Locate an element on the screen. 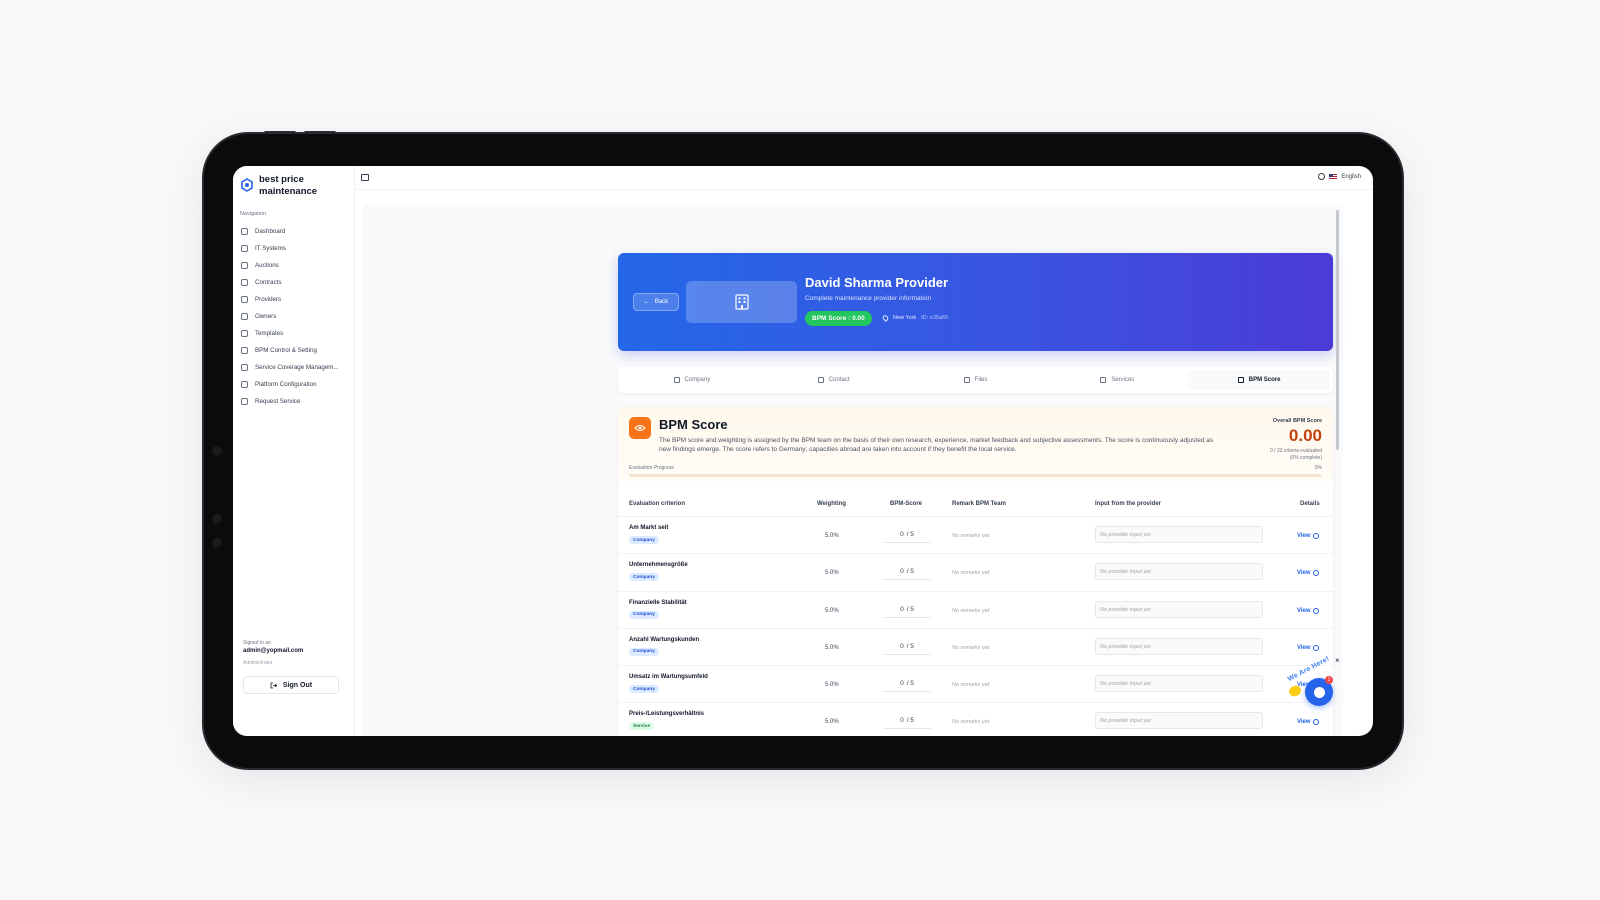 Image resolution: width=1600 pixels, height=900 pixels. notification-badge: 1 is located at coordinates (1329, 680).